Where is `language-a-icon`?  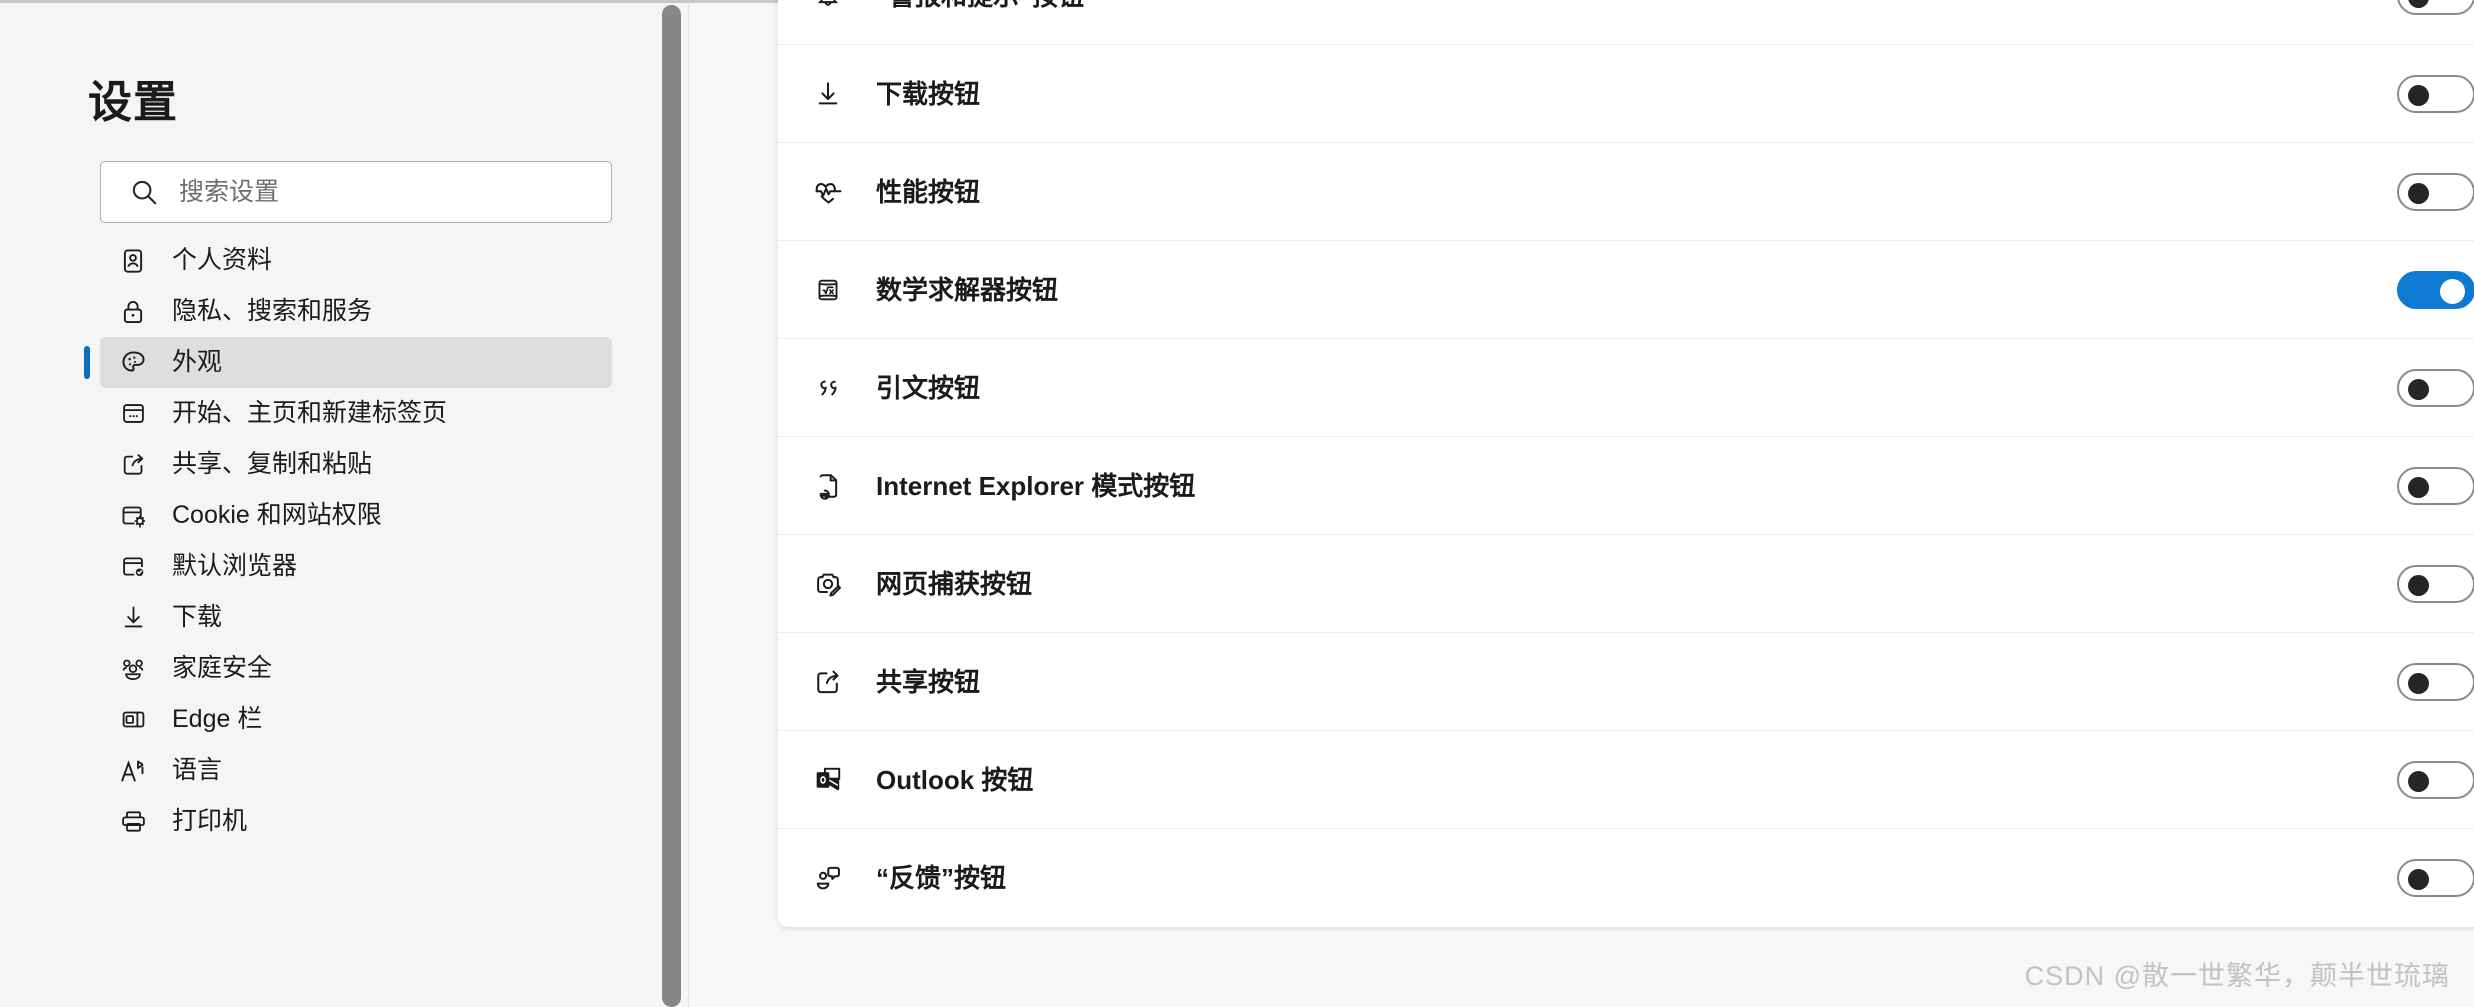 language-a-icon is located at coordinates (133, 771).